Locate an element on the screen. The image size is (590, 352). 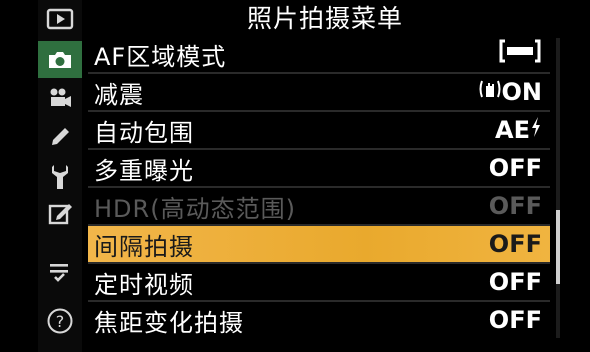
menu-item-label: 多重曝光 is located at coordinates (144, 170).